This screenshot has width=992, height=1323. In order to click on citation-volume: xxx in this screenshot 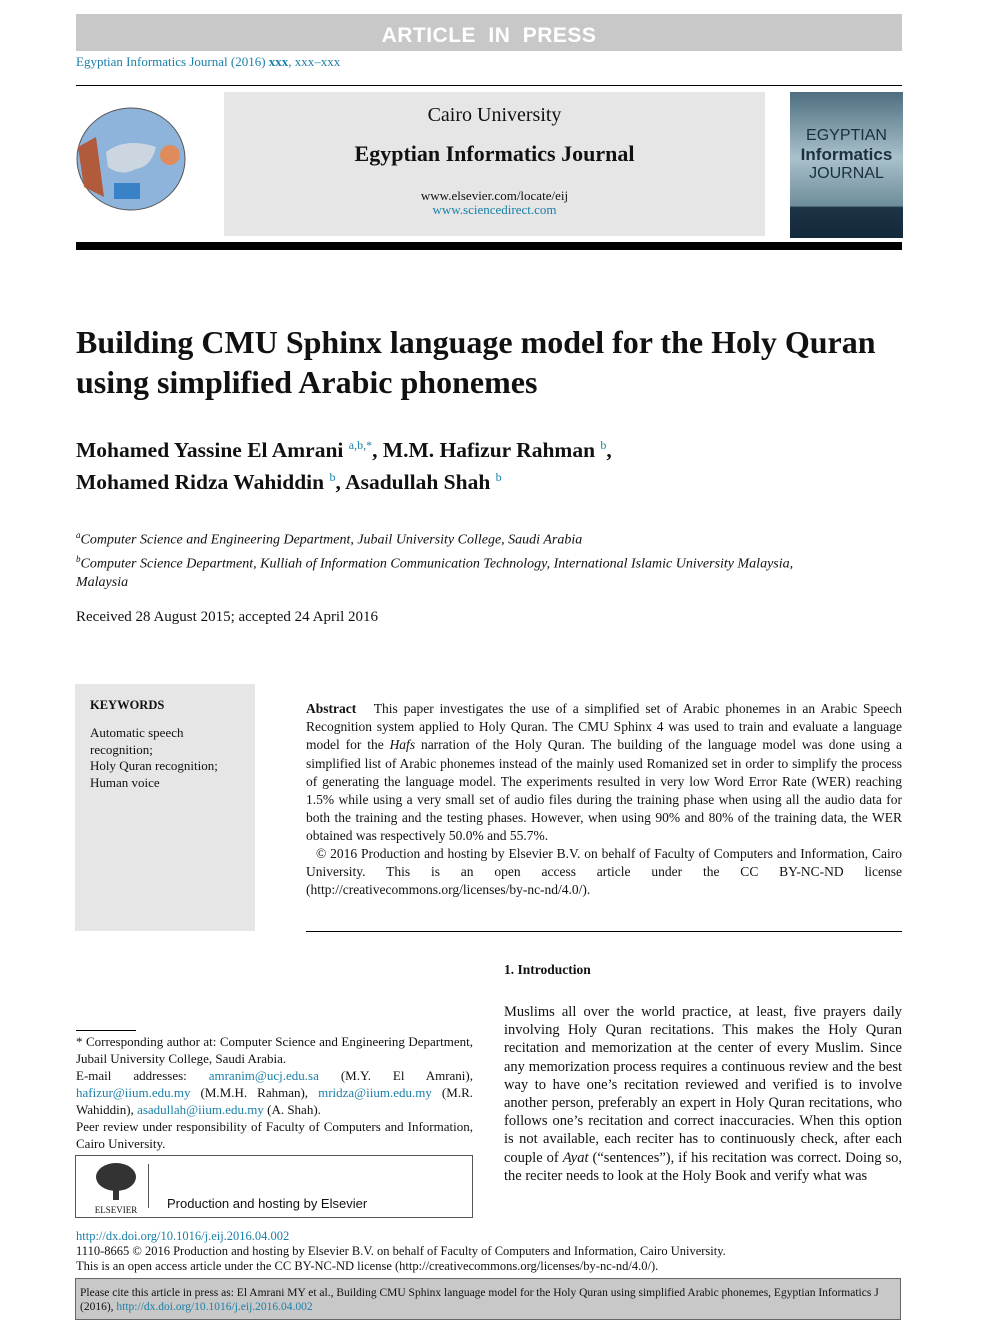, I will do `click(278, 61)`.